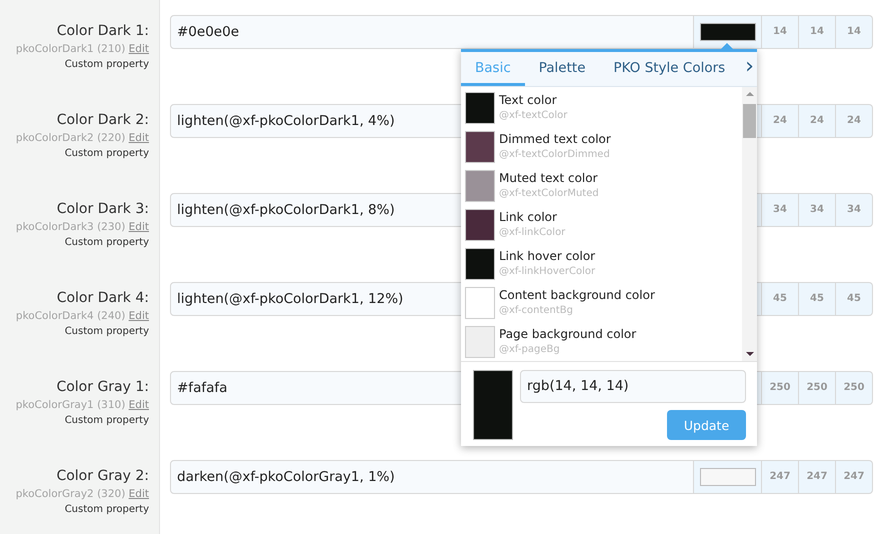 The width and height of the screenshot is (879, 534). Describe the element at coordinates (749, 224) in the screenshot. I see `scrollbar` at that location.